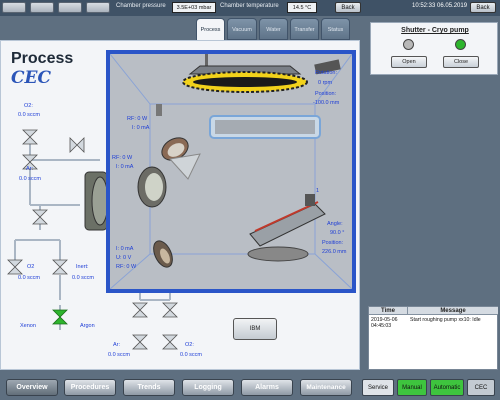 The width and height of the screenshot is (500, 400). What do you see at coordinates (124, 258) in the screenshot?
I see `ibs-voltage: U: 0 V` at bounding box center [124, 258].